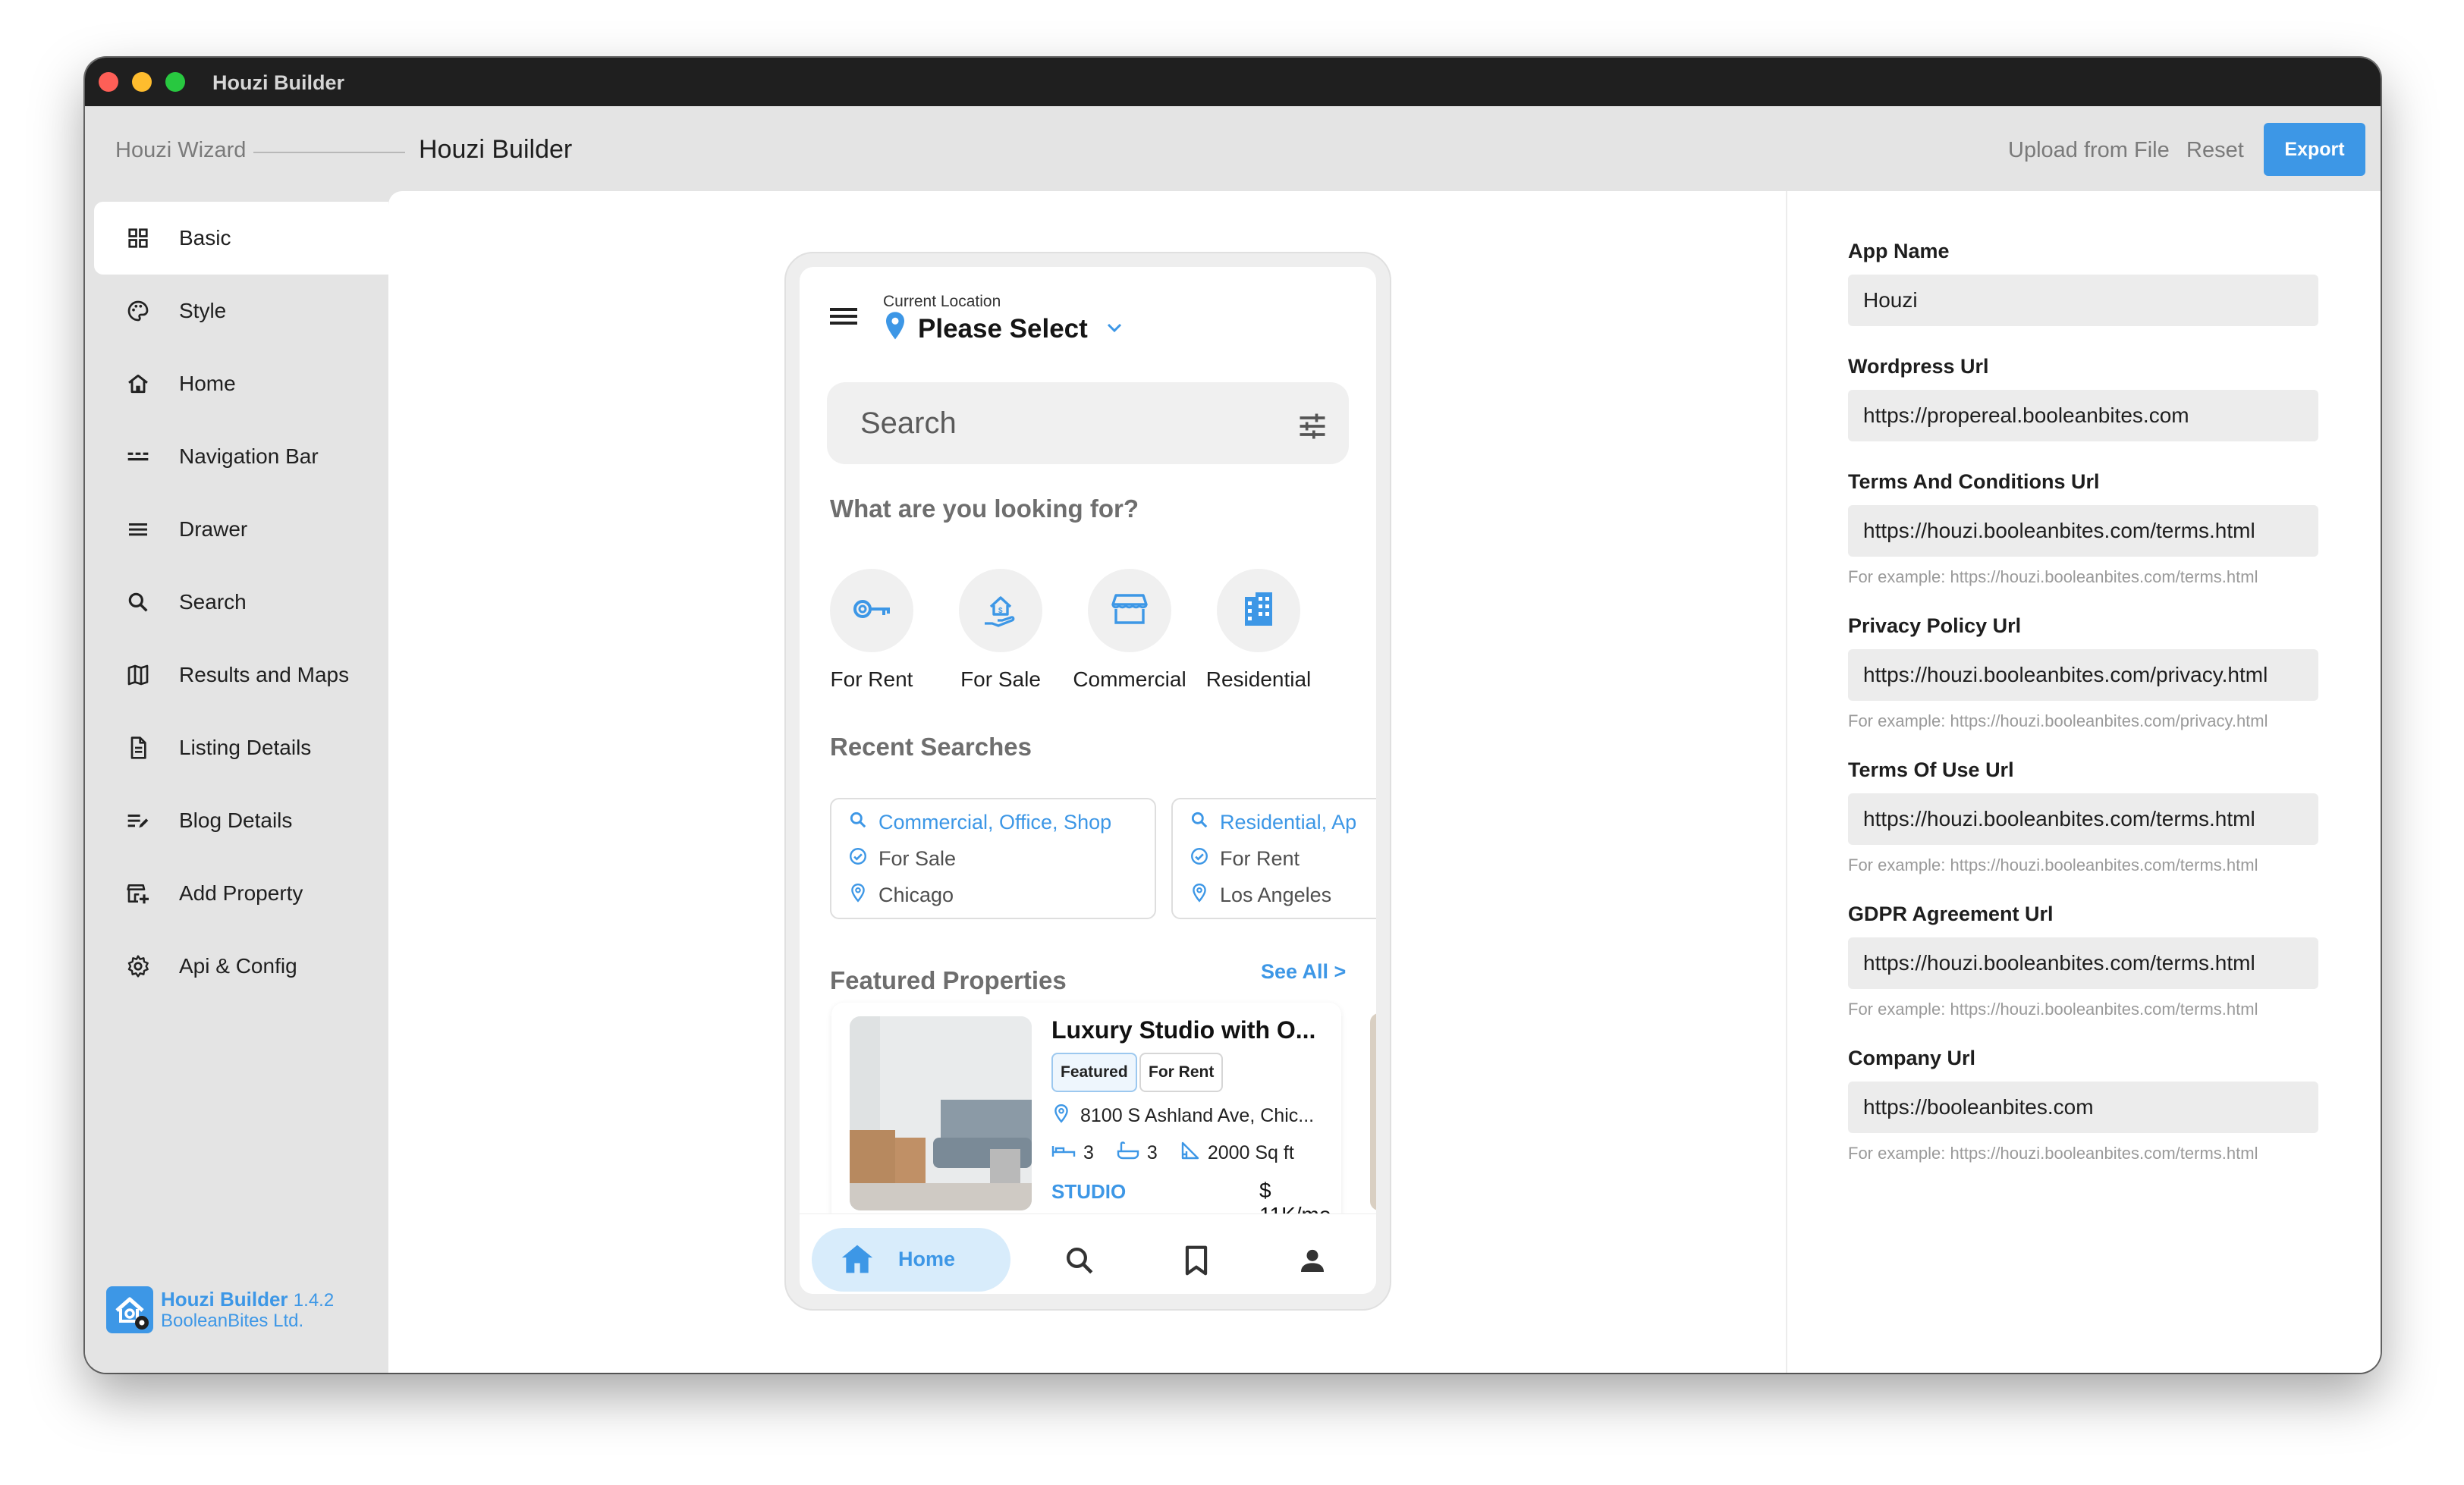 The height and width of the screenshot is (1485, 2464). I want to click on sidebar-item-label: Basic, so click(205, 238).